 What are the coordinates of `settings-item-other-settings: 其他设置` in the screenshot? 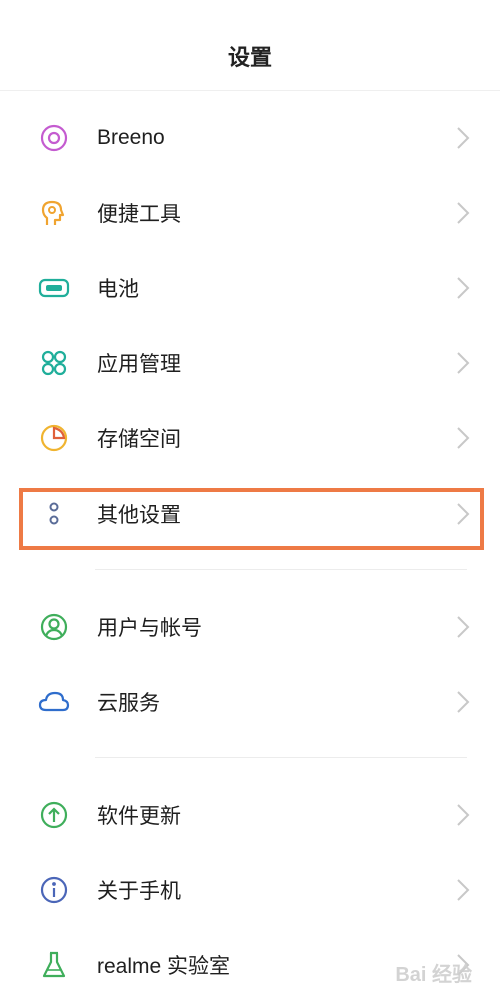 It's located at (250, 514).